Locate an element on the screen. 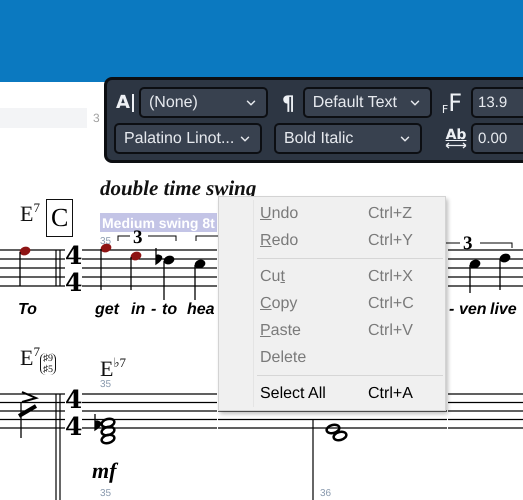  shortcut-text: Ctrl+C is located at coordinates (391, 303).